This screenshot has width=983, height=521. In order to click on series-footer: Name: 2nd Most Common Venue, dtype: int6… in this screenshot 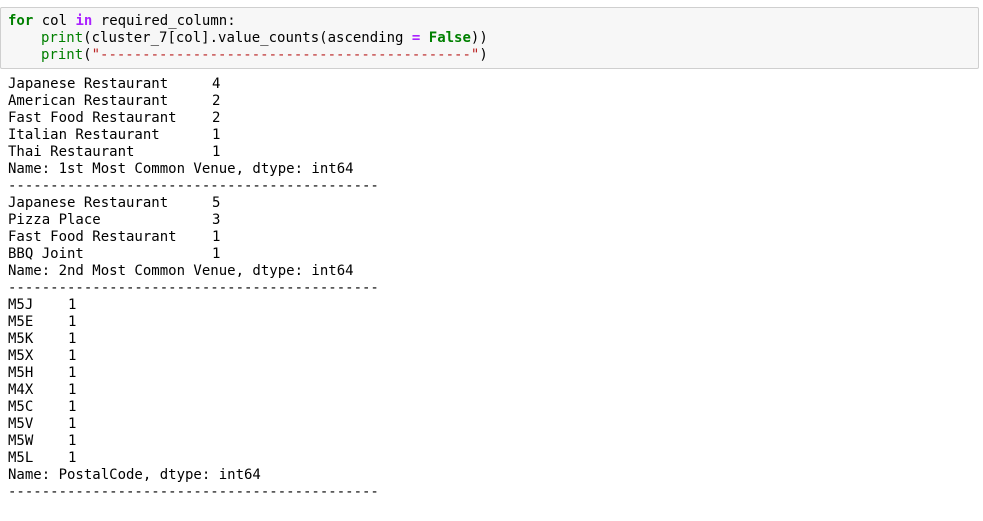, I will do `click(181, 271)`.